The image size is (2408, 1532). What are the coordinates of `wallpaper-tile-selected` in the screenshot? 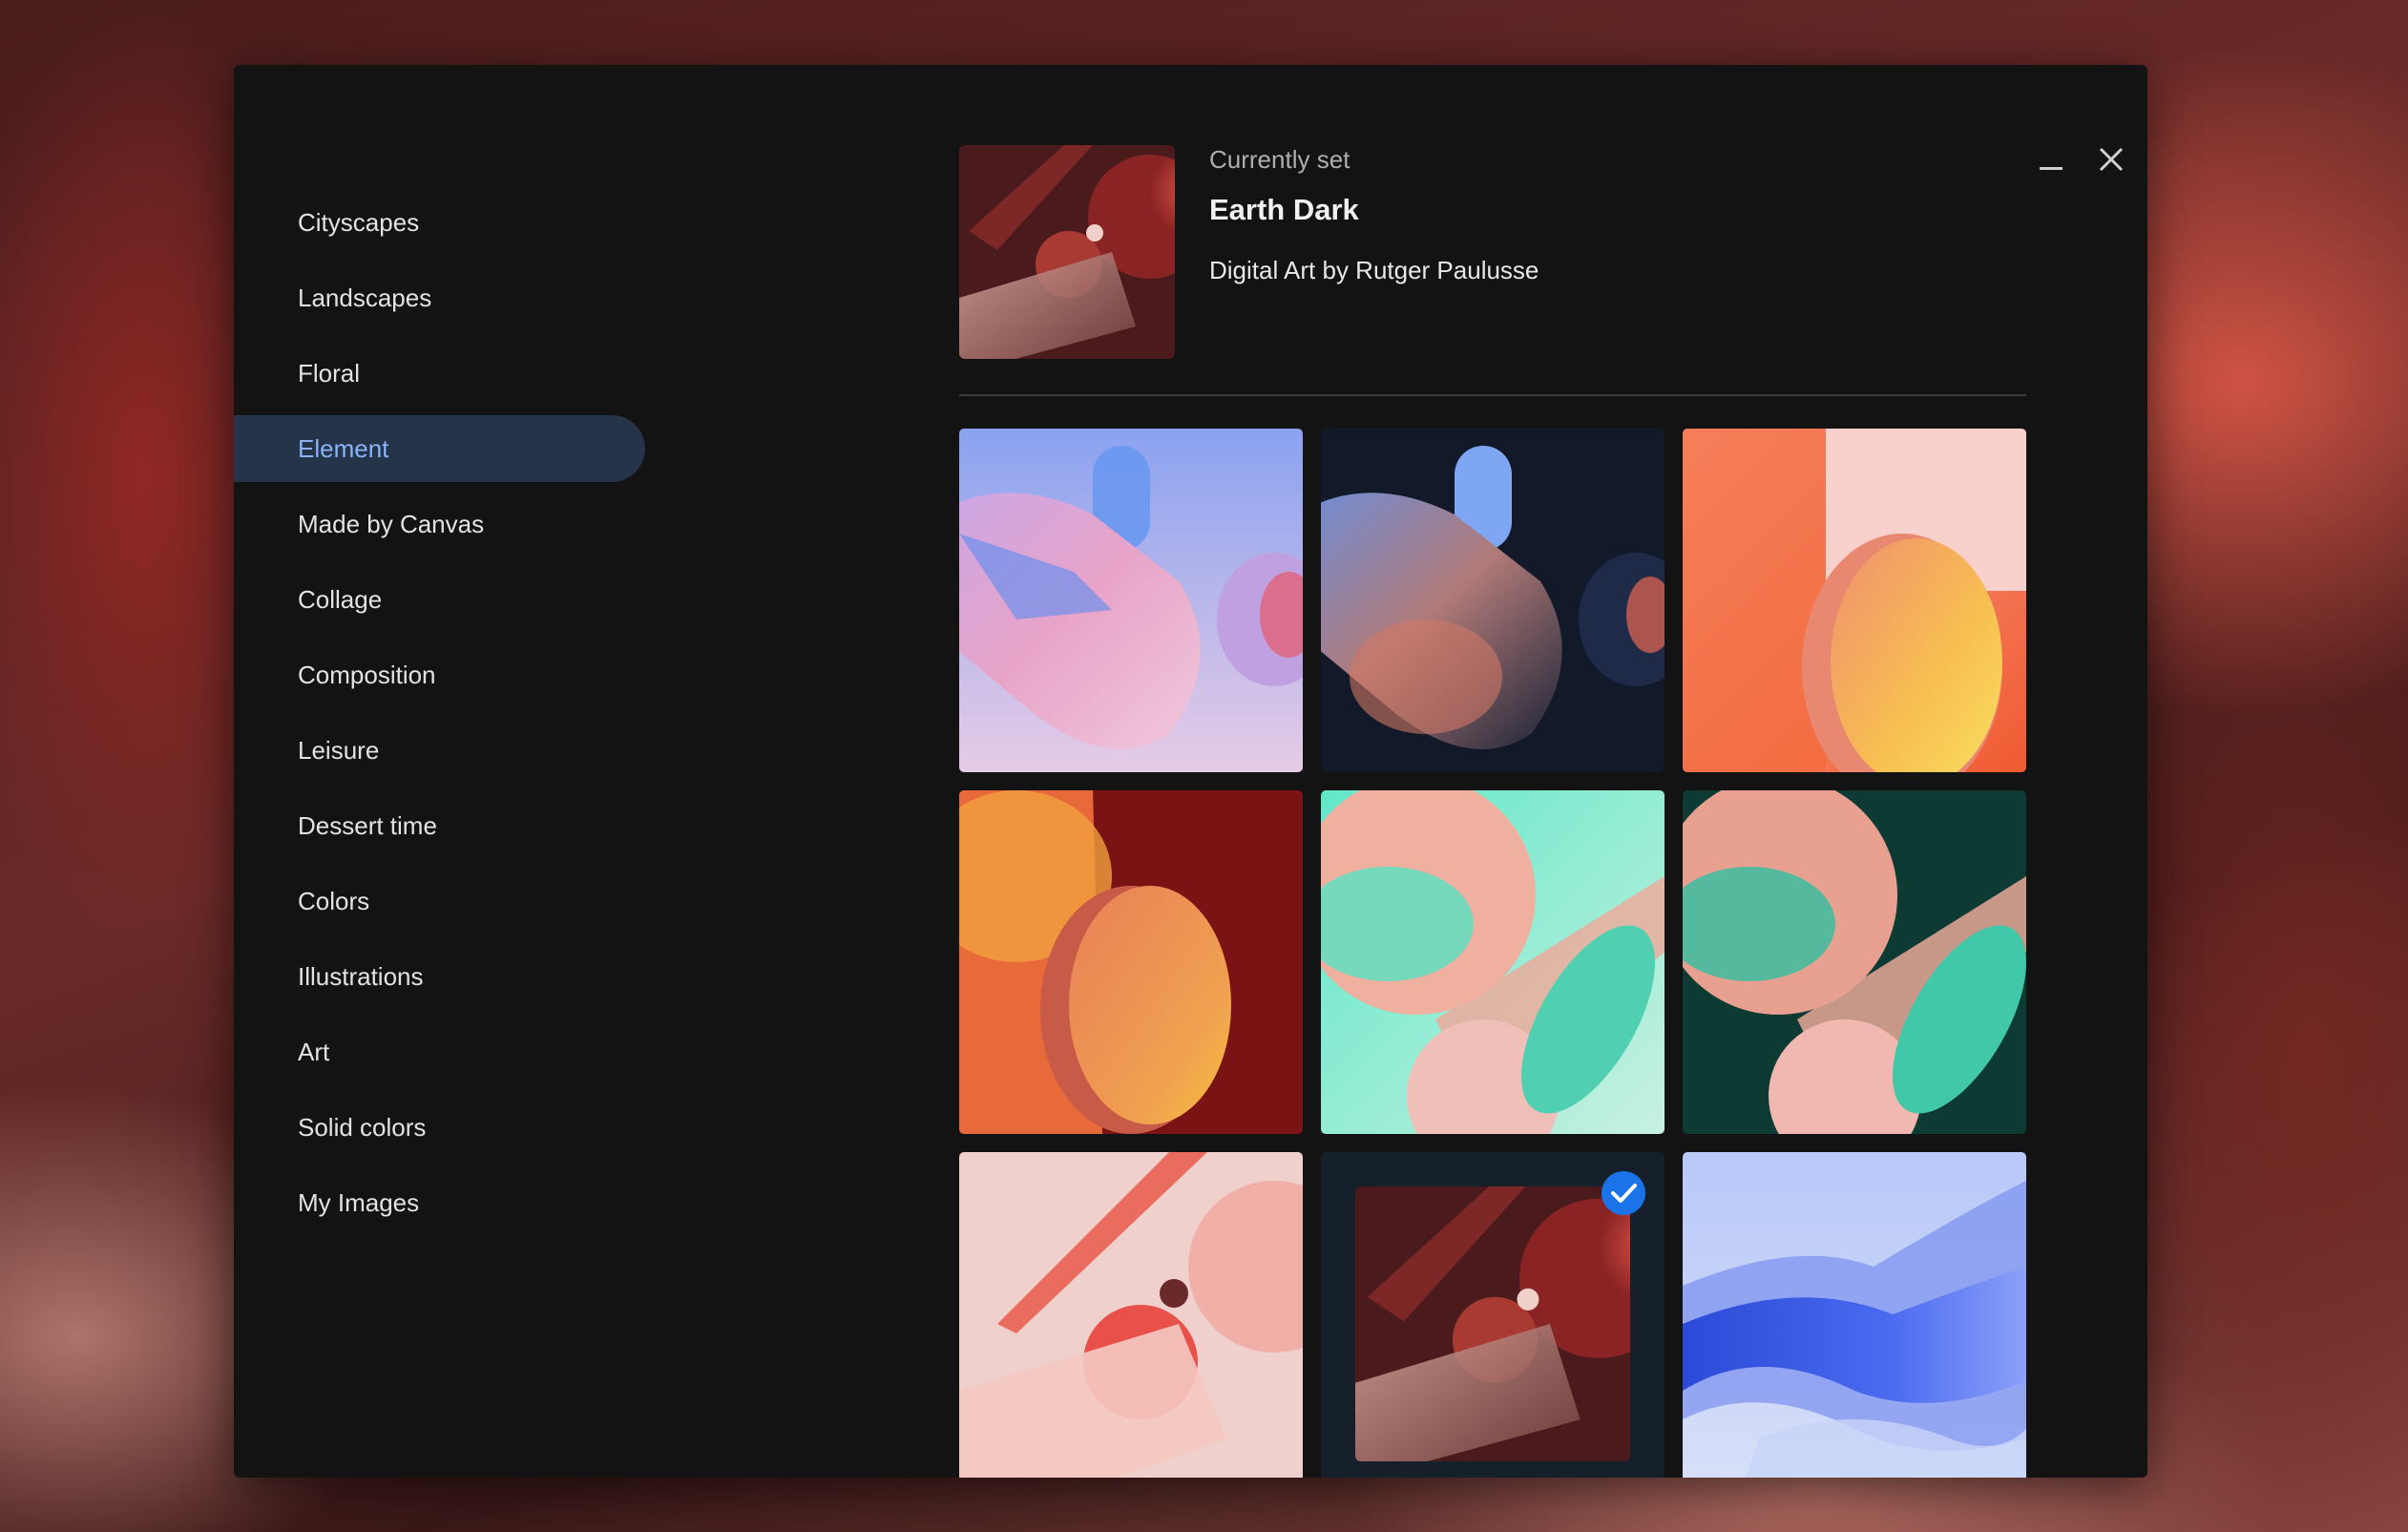 It's located at (1493, 1315).